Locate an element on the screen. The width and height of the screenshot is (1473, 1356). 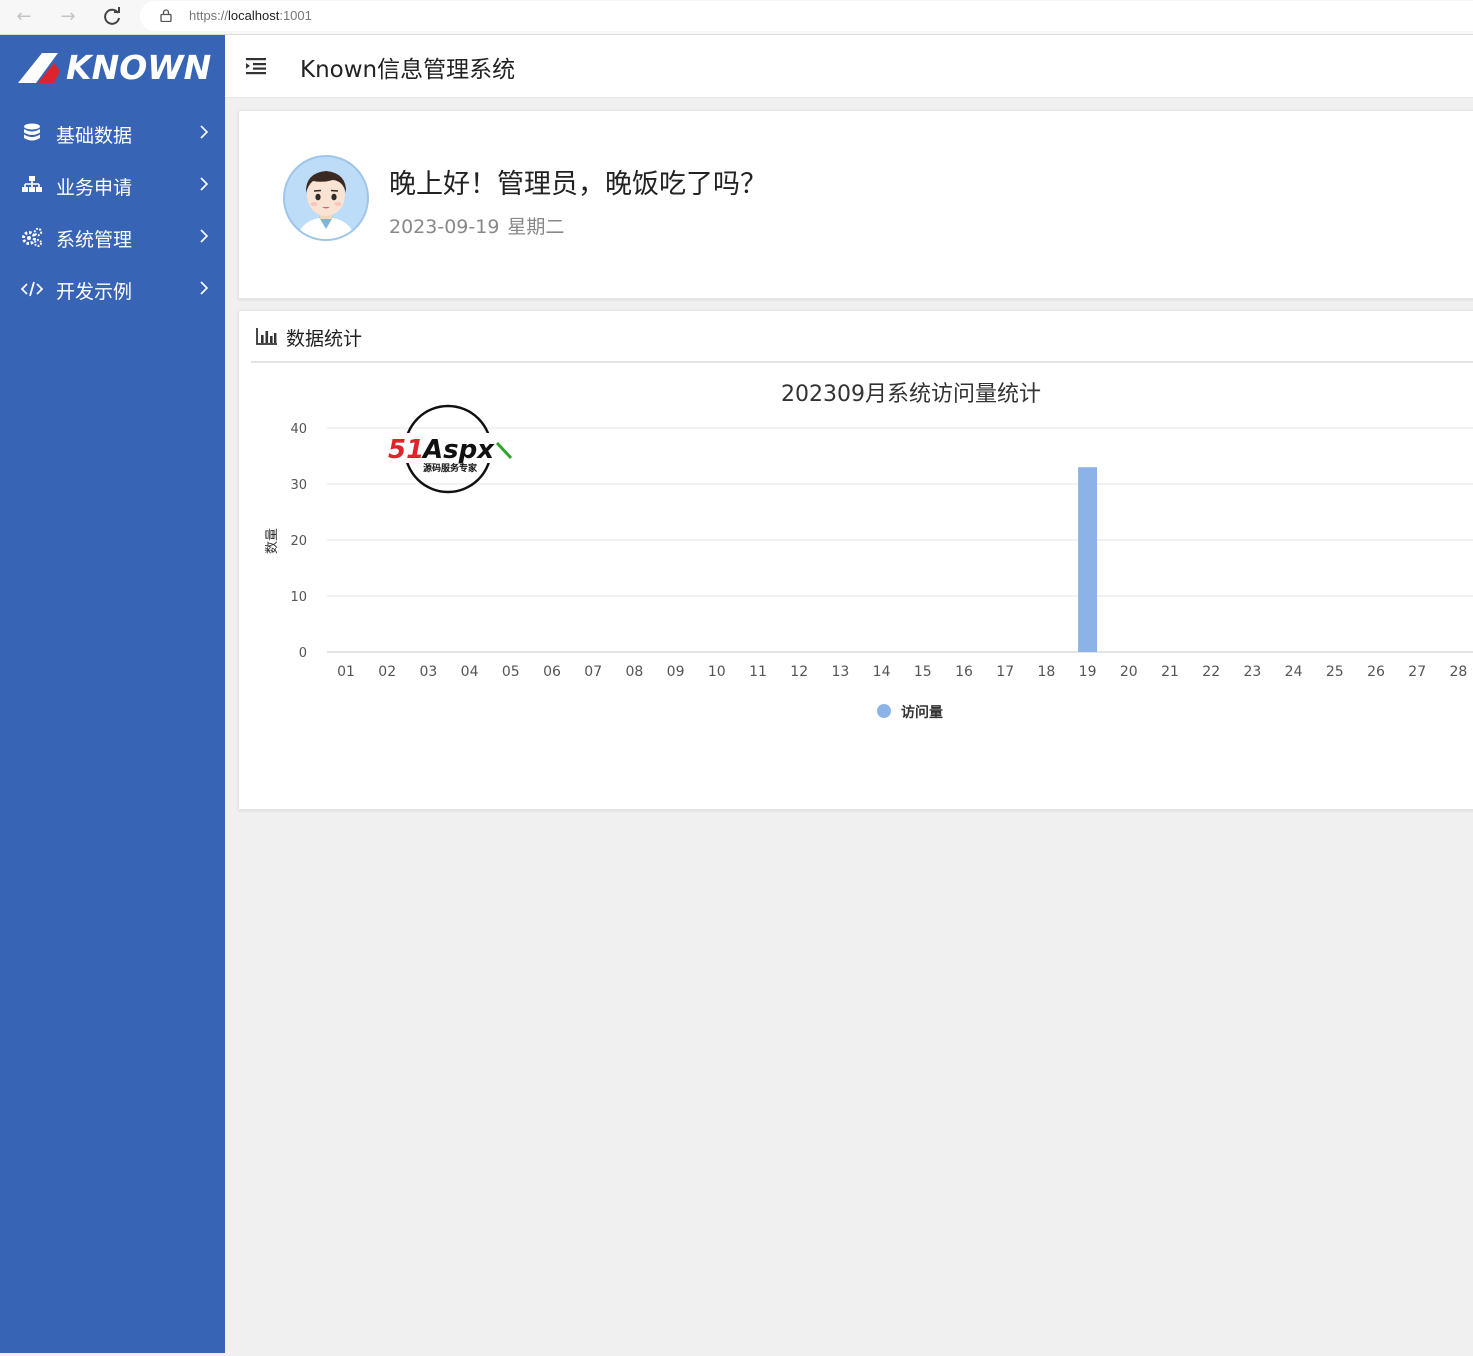
url-text: https://localhost:1001 is located at coordinates (250, 15).